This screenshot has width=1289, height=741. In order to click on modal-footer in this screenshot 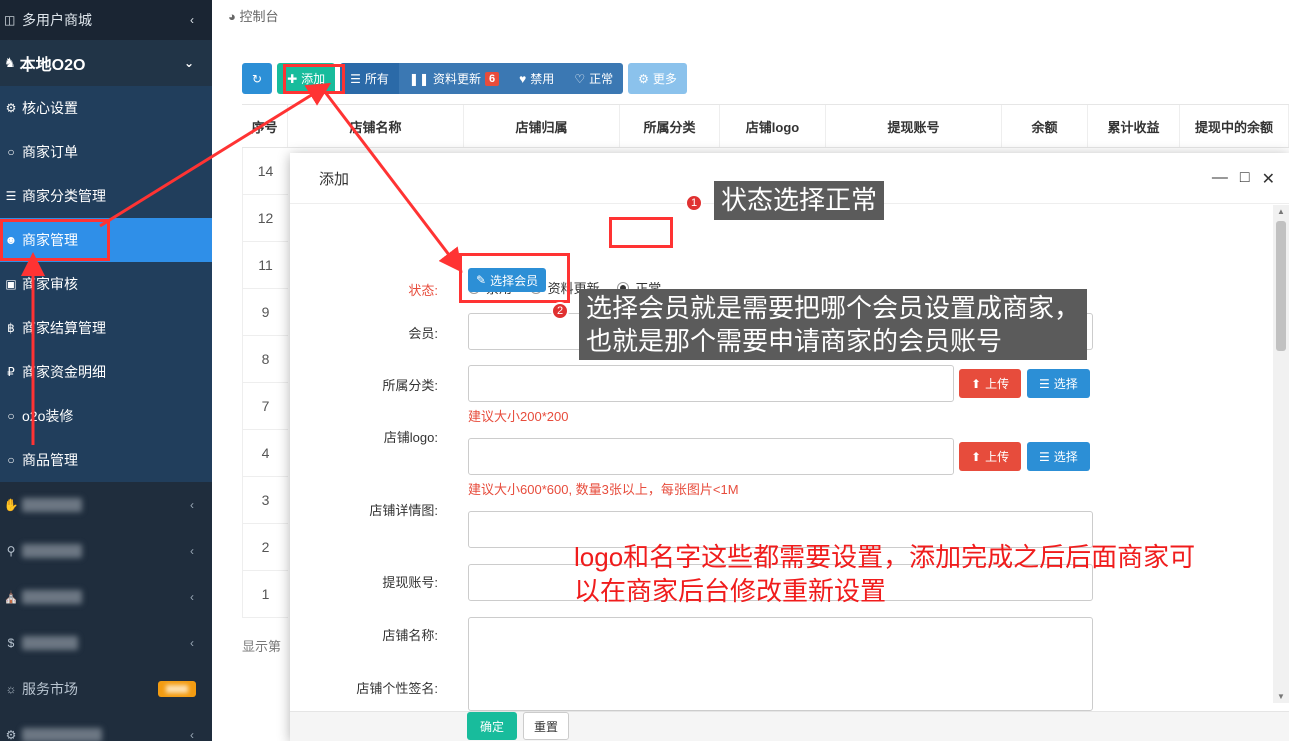, I will do `click(789, 726)`.